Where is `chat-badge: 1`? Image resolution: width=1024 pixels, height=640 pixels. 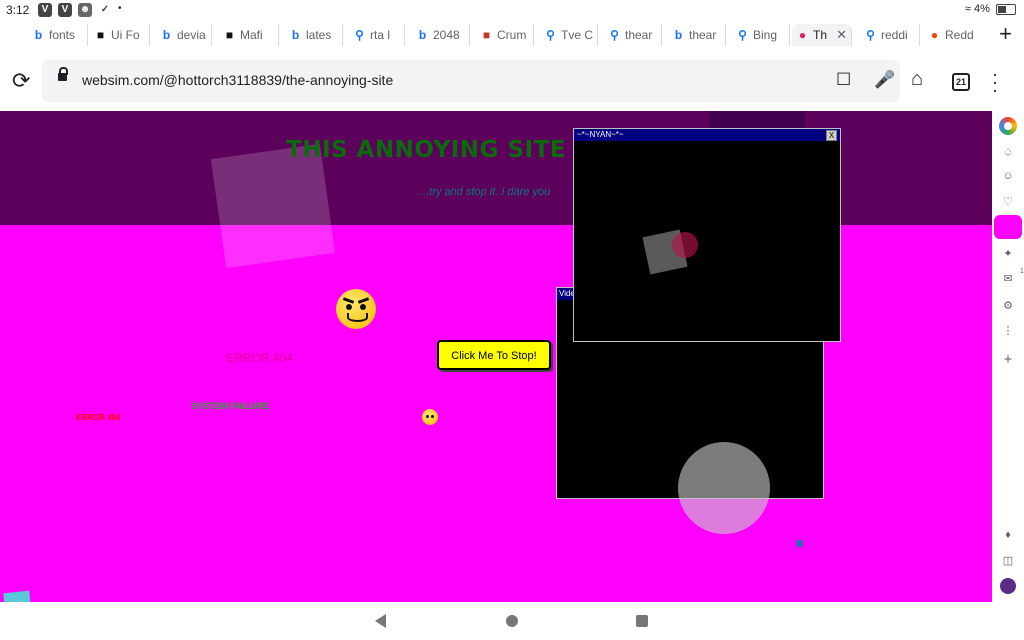 chat-badge: 1 is located at coordinates (1022, 271).